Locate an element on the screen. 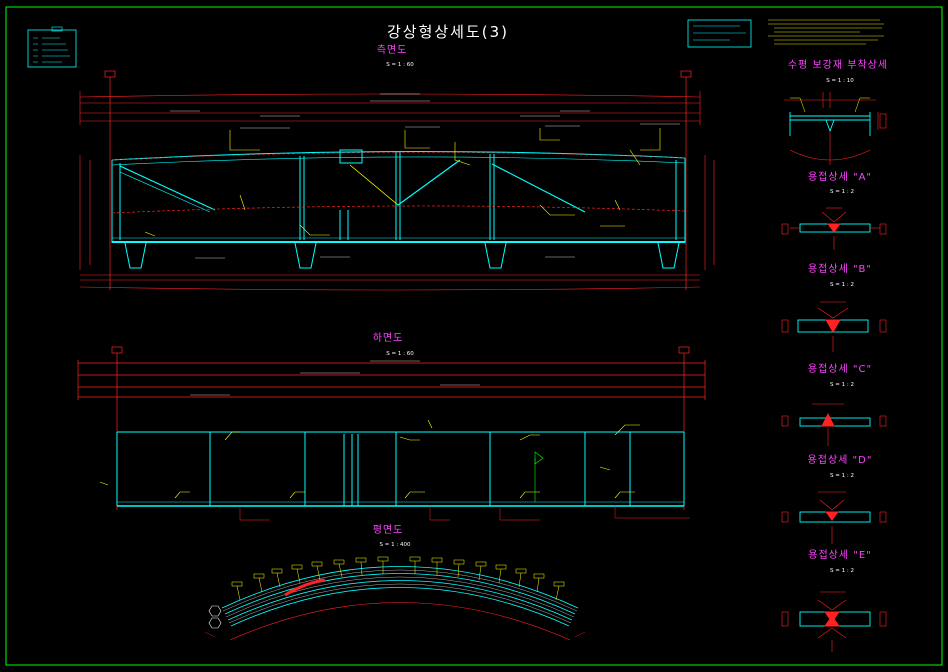 Image resolution: width=948 pixels, height=672 pixels. detail-scale-d: S = 1 : 2 is located at coordinates (842, 476).